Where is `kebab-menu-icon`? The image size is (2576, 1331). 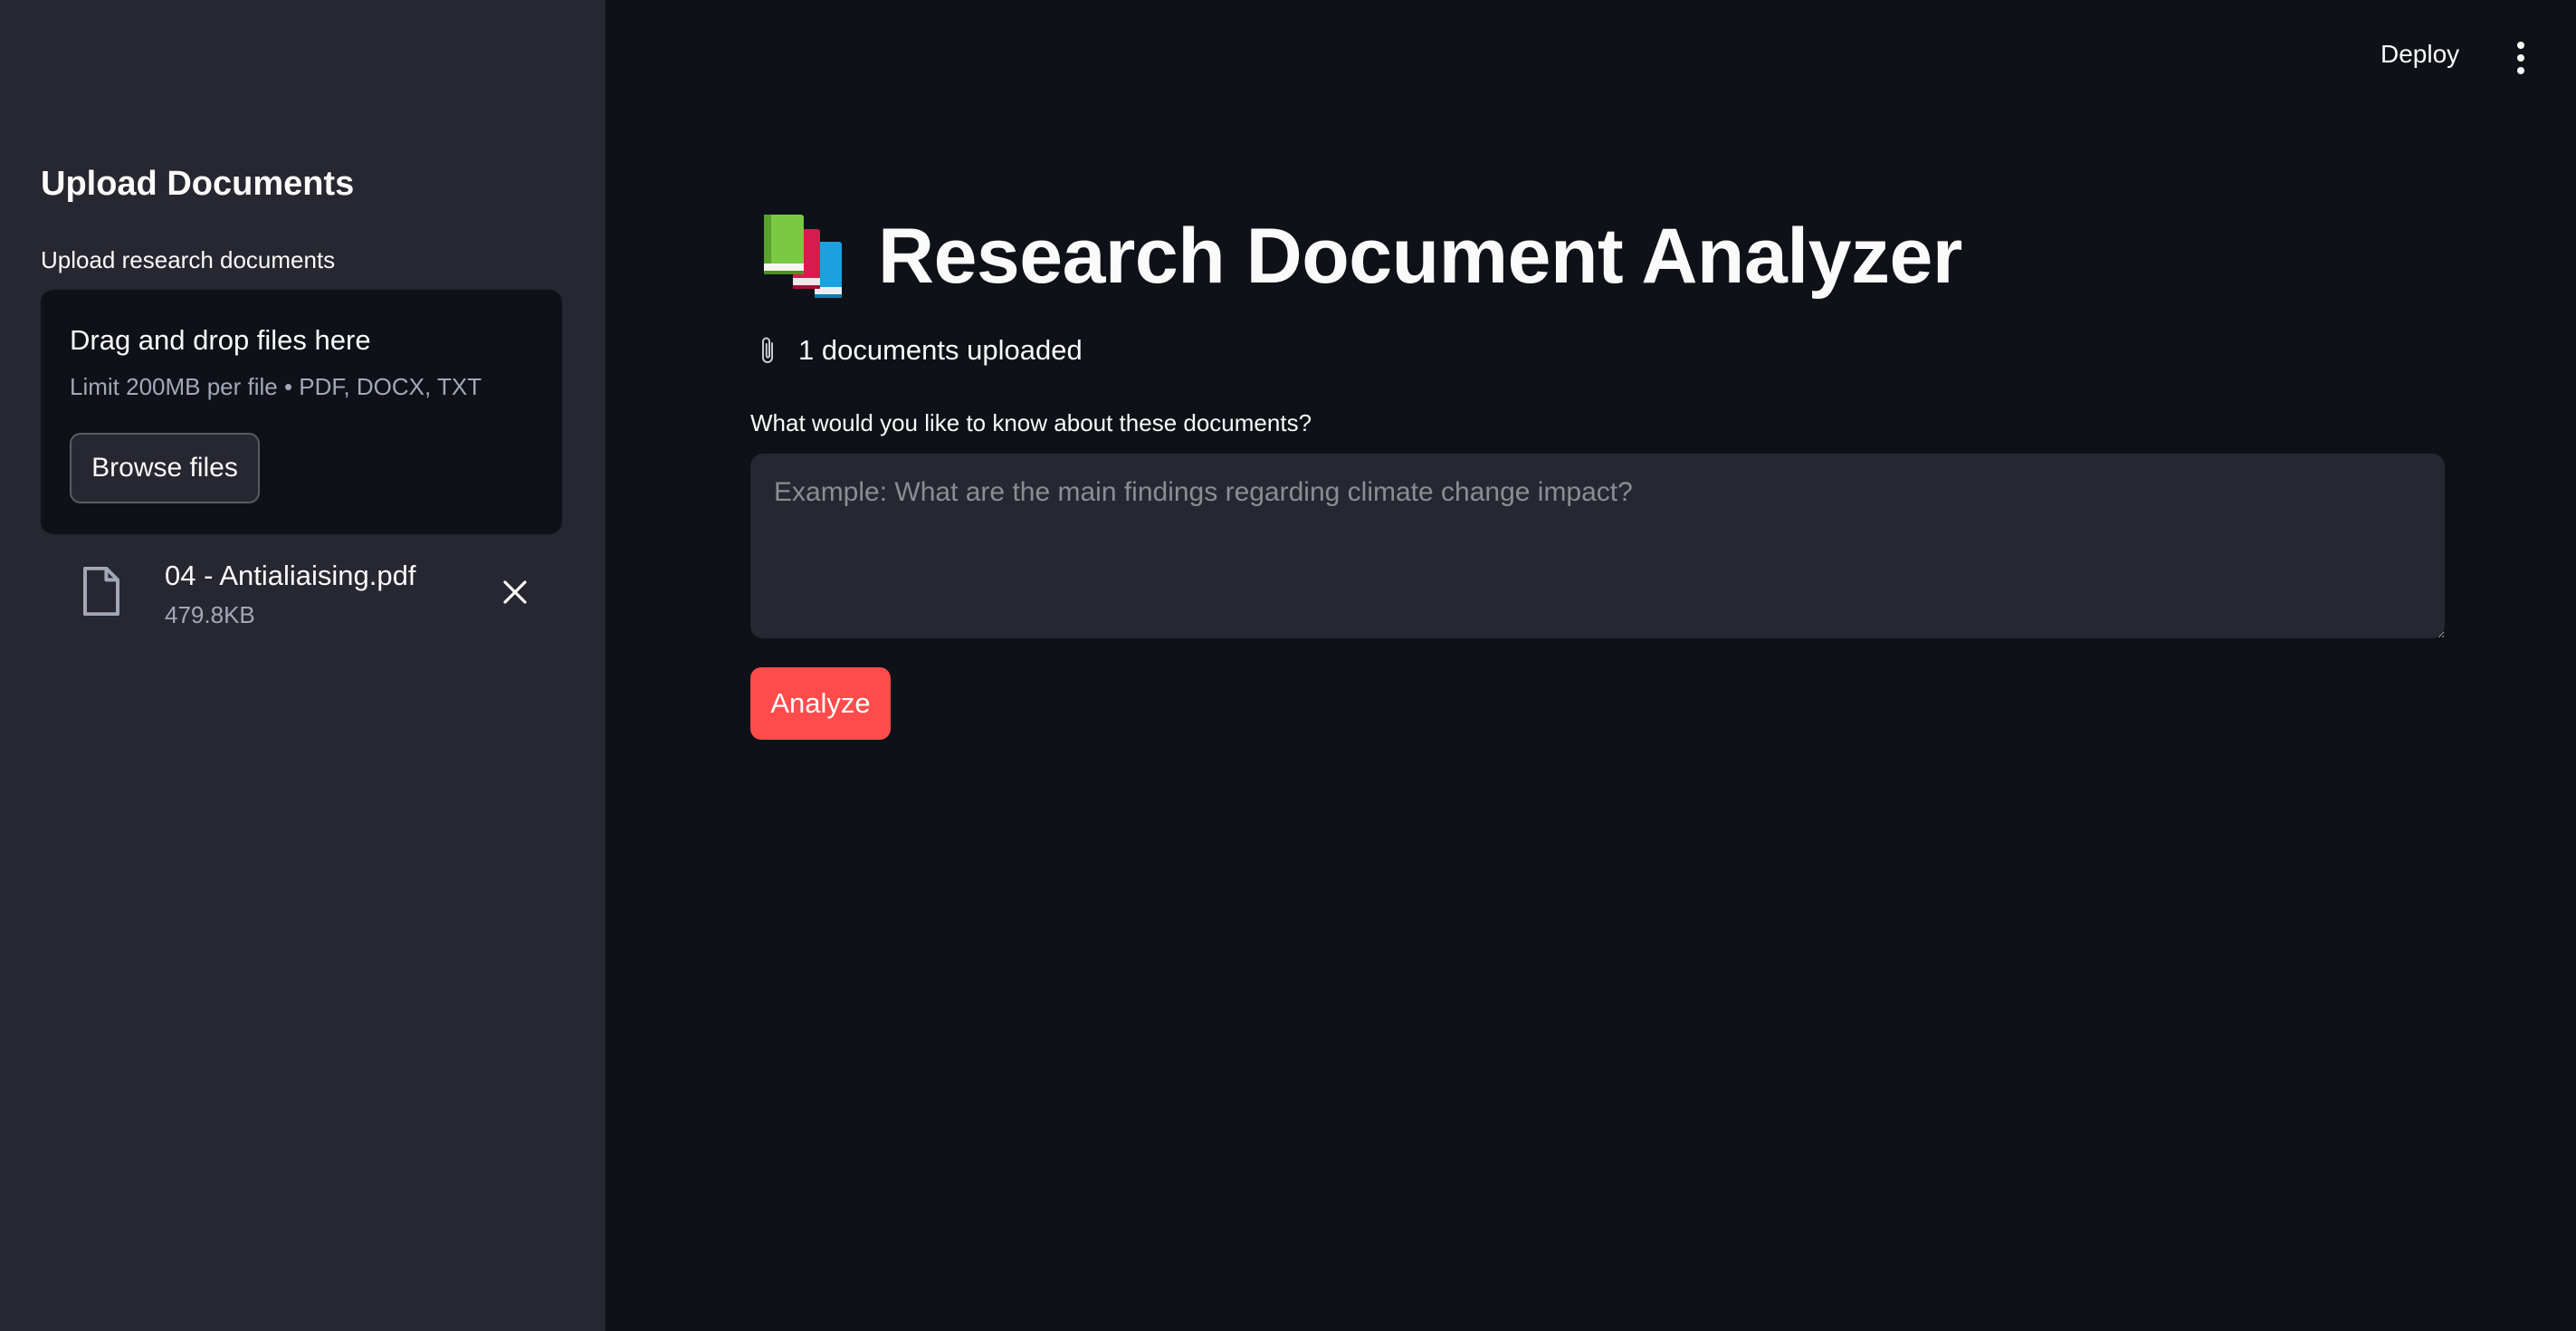 kebab-menu-icon is located at coordinates (2520, 58).